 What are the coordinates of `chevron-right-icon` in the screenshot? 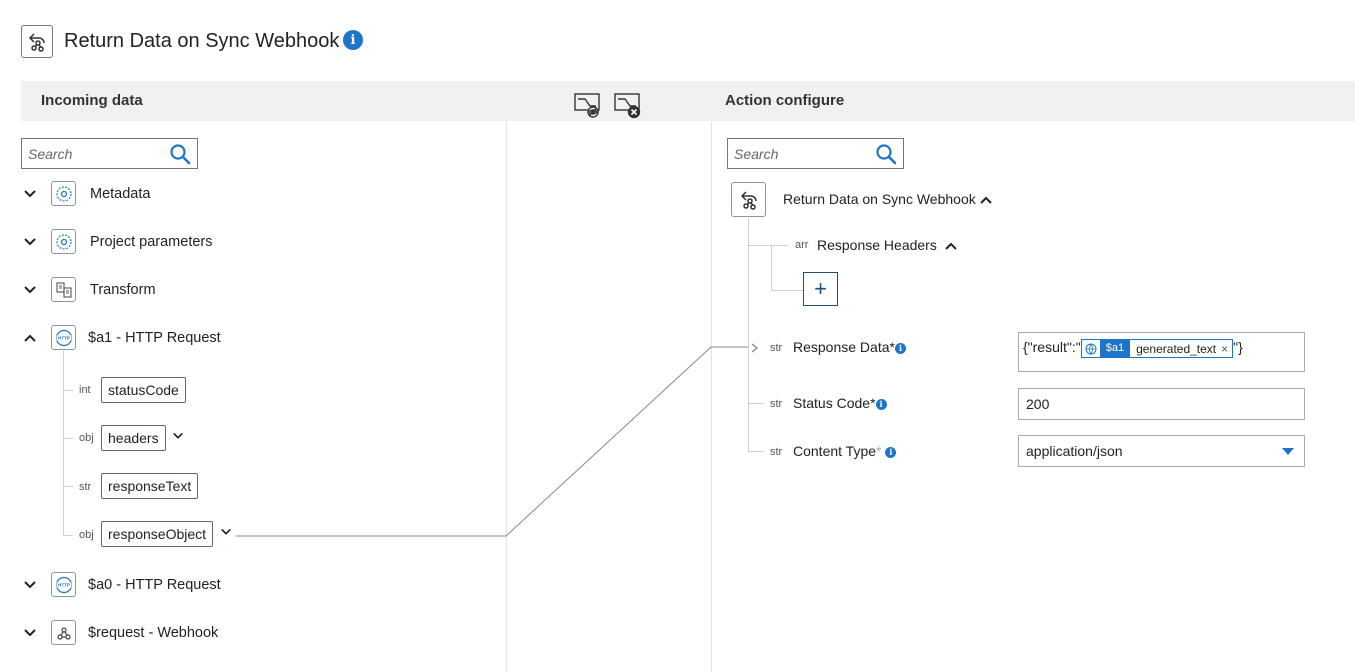 It's located at (755, 349).